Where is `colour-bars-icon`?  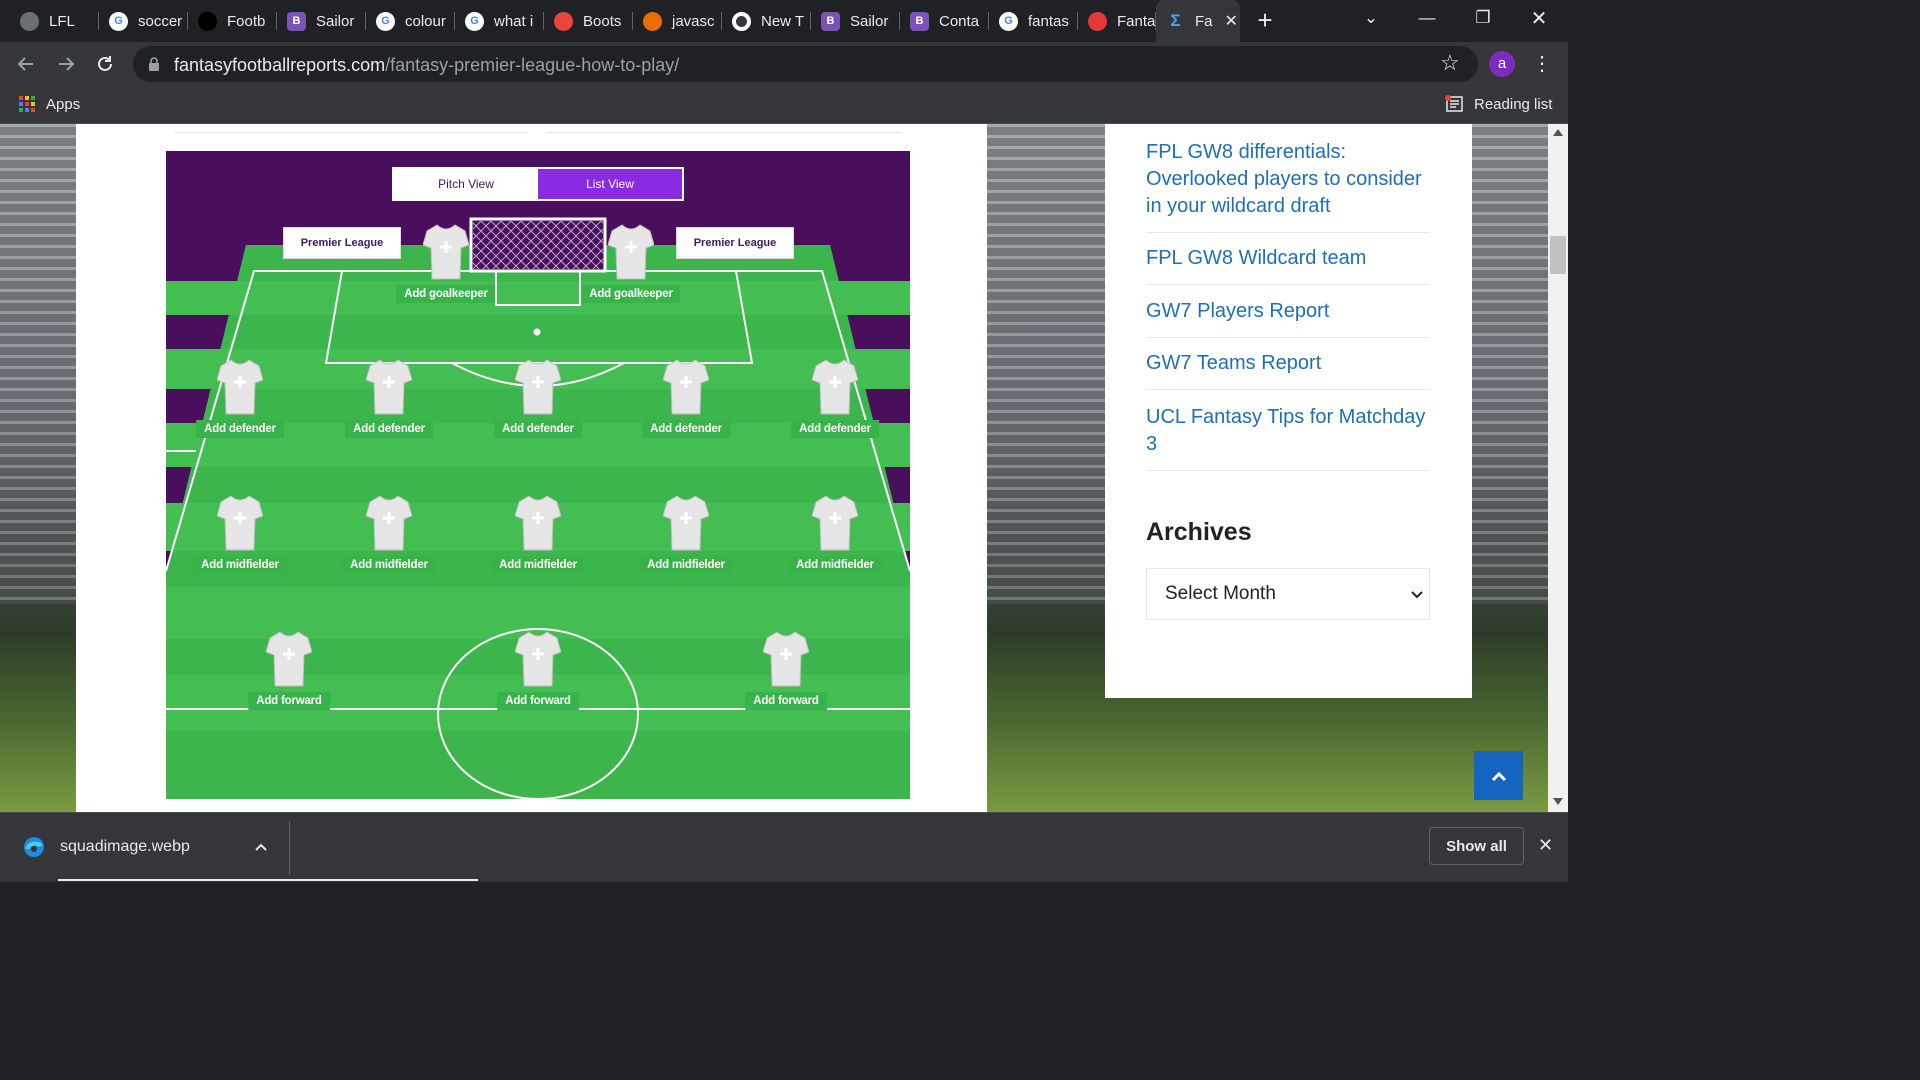
colour-bars-icon is located at coordinates (563, 21).